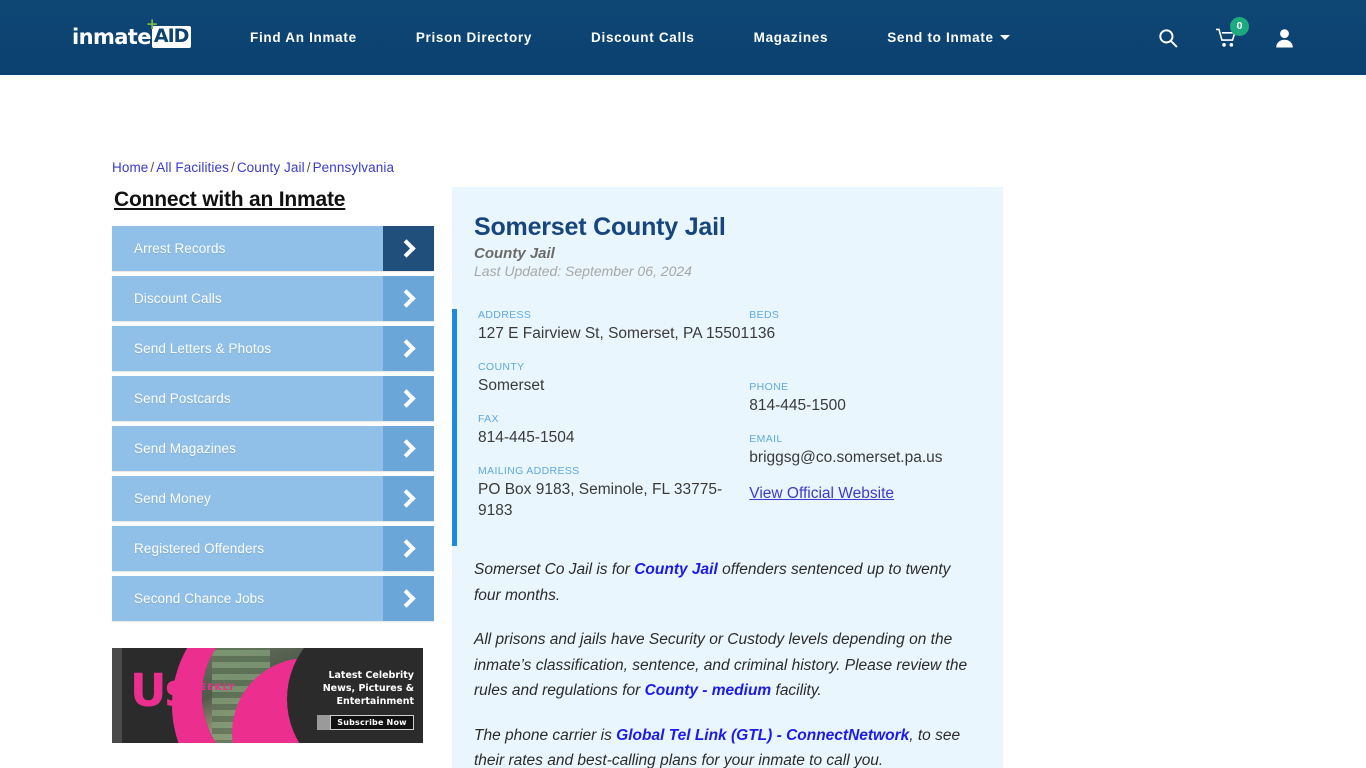 Image resolution: width=1366 pixels, height=768 pixels. I want to click on site-logo: inmate + AID, so click(132, 33).